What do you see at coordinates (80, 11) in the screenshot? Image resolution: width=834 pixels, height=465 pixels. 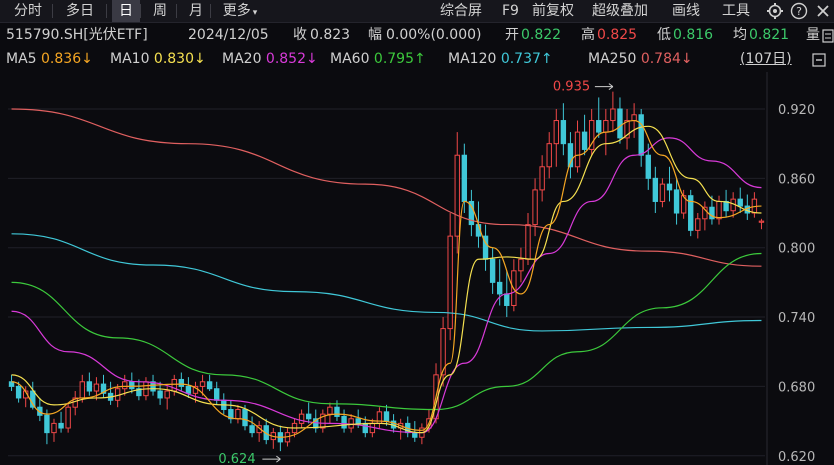 I see `tab-1: 多日` at bounding box center [80, 11].